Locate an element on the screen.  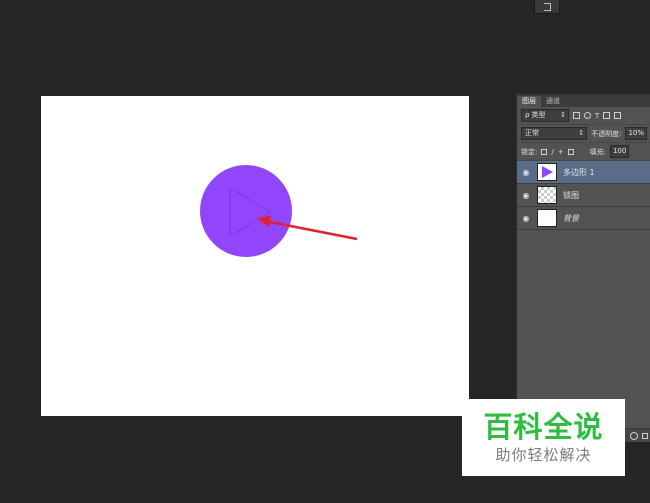
purple-circle-shape is located at coordinates (246, 211).